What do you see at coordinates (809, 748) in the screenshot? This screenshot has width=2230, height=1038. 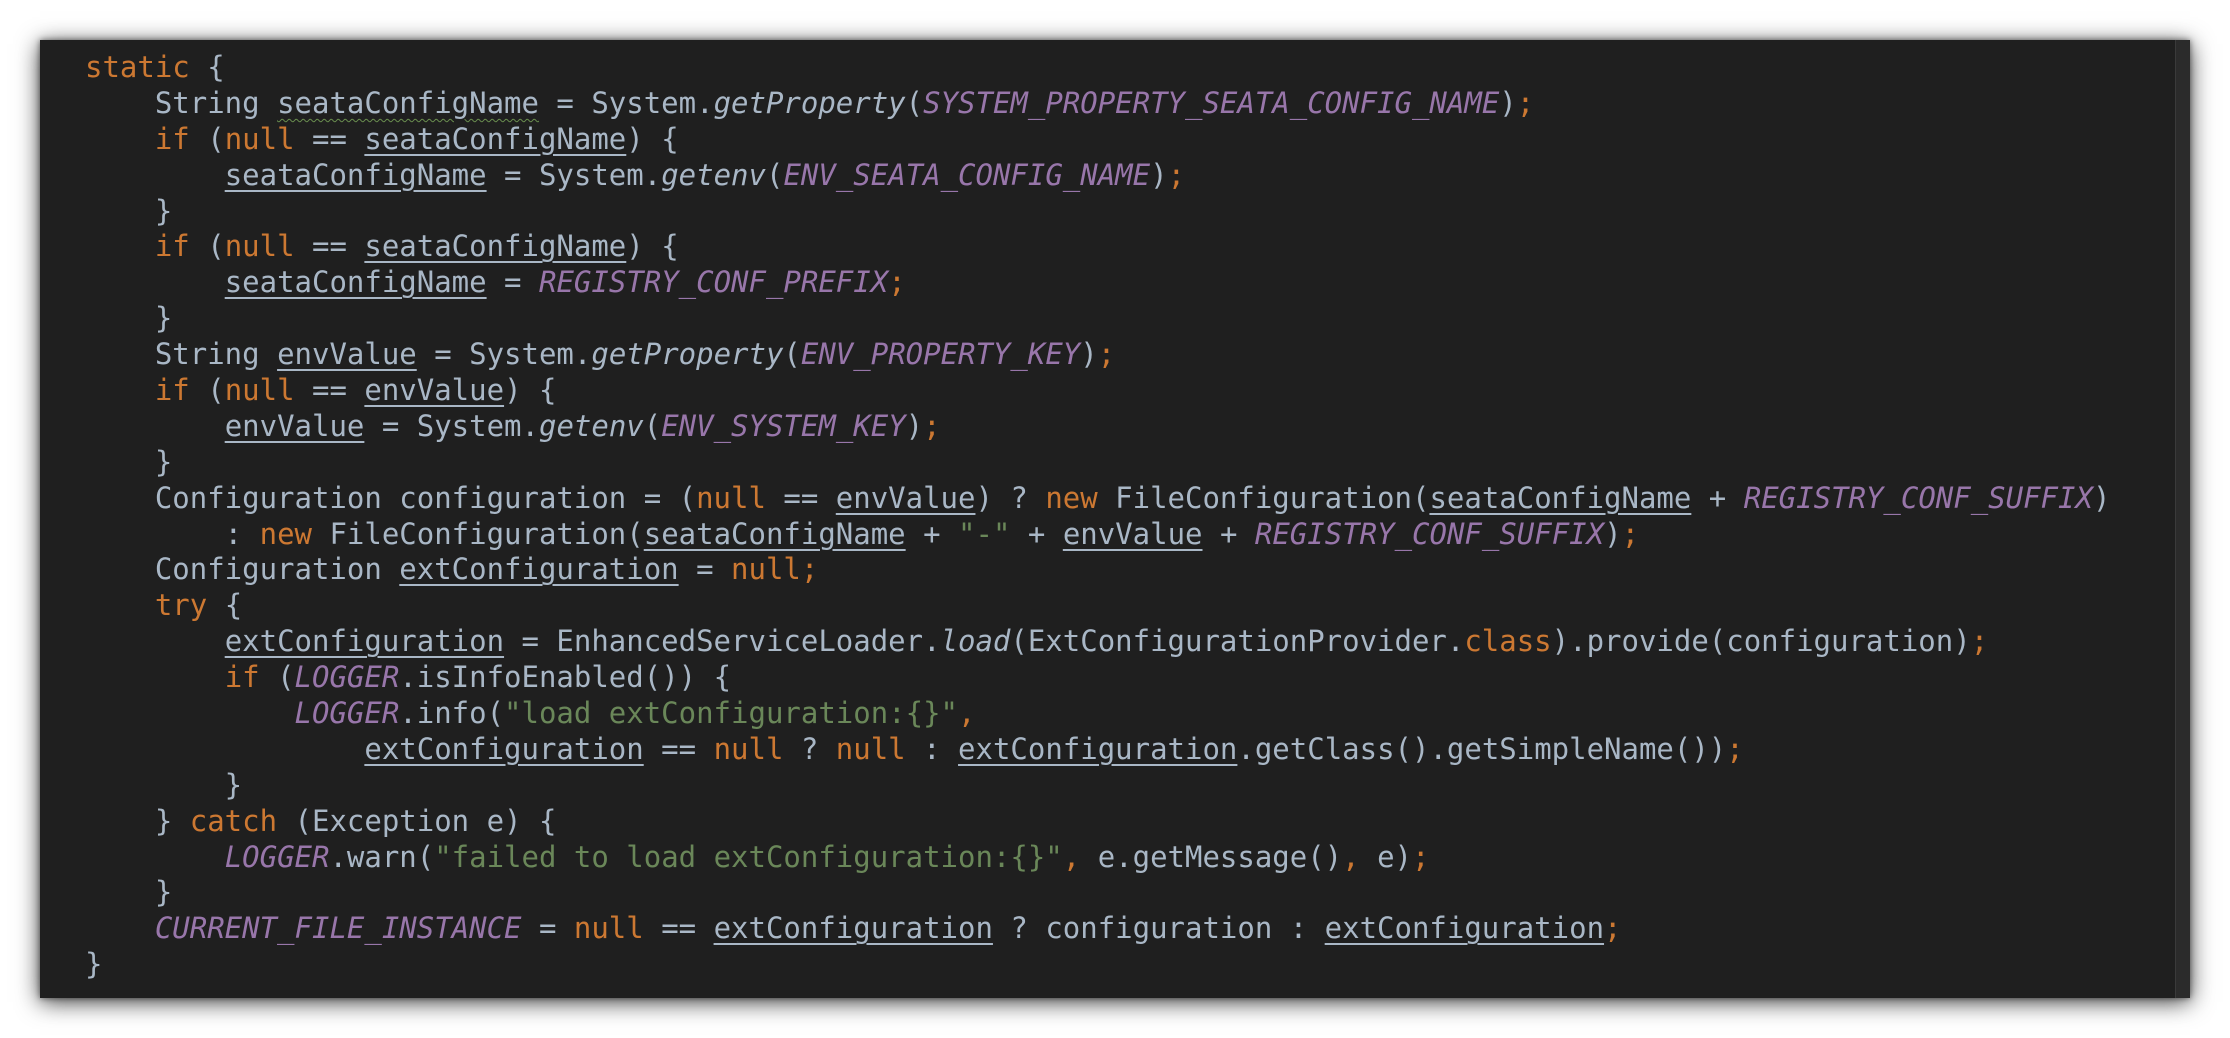 I see `code-token: ?` at bounding box center [809, 748].